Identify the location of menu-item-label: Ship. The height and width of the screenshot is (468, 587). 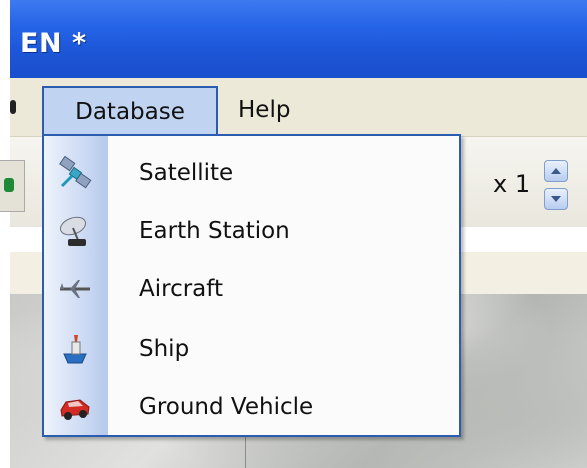
(164, 349).